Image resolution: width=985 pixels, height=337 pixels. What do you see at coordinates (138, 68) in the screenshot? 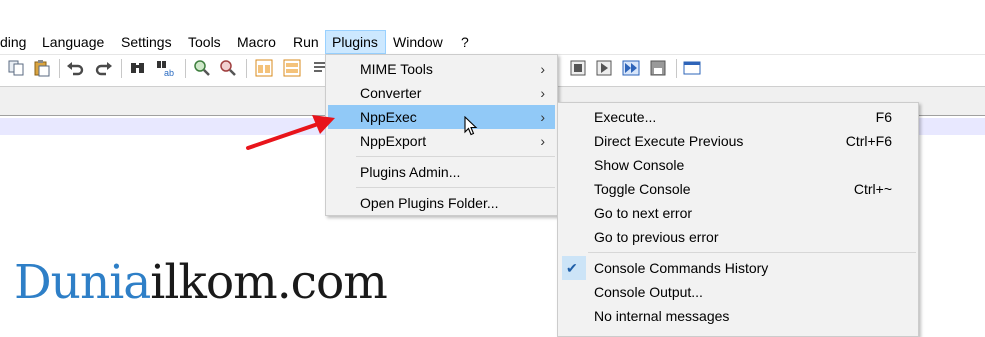
I see `find-icon` at bounding box center [138, 68].